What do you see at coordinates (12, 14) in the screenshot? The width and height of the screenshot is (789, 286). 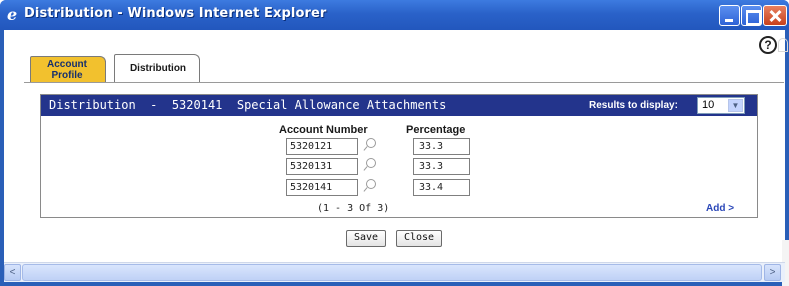 I see `internet-explorer-icon: e` at bounding box center [12, 14].